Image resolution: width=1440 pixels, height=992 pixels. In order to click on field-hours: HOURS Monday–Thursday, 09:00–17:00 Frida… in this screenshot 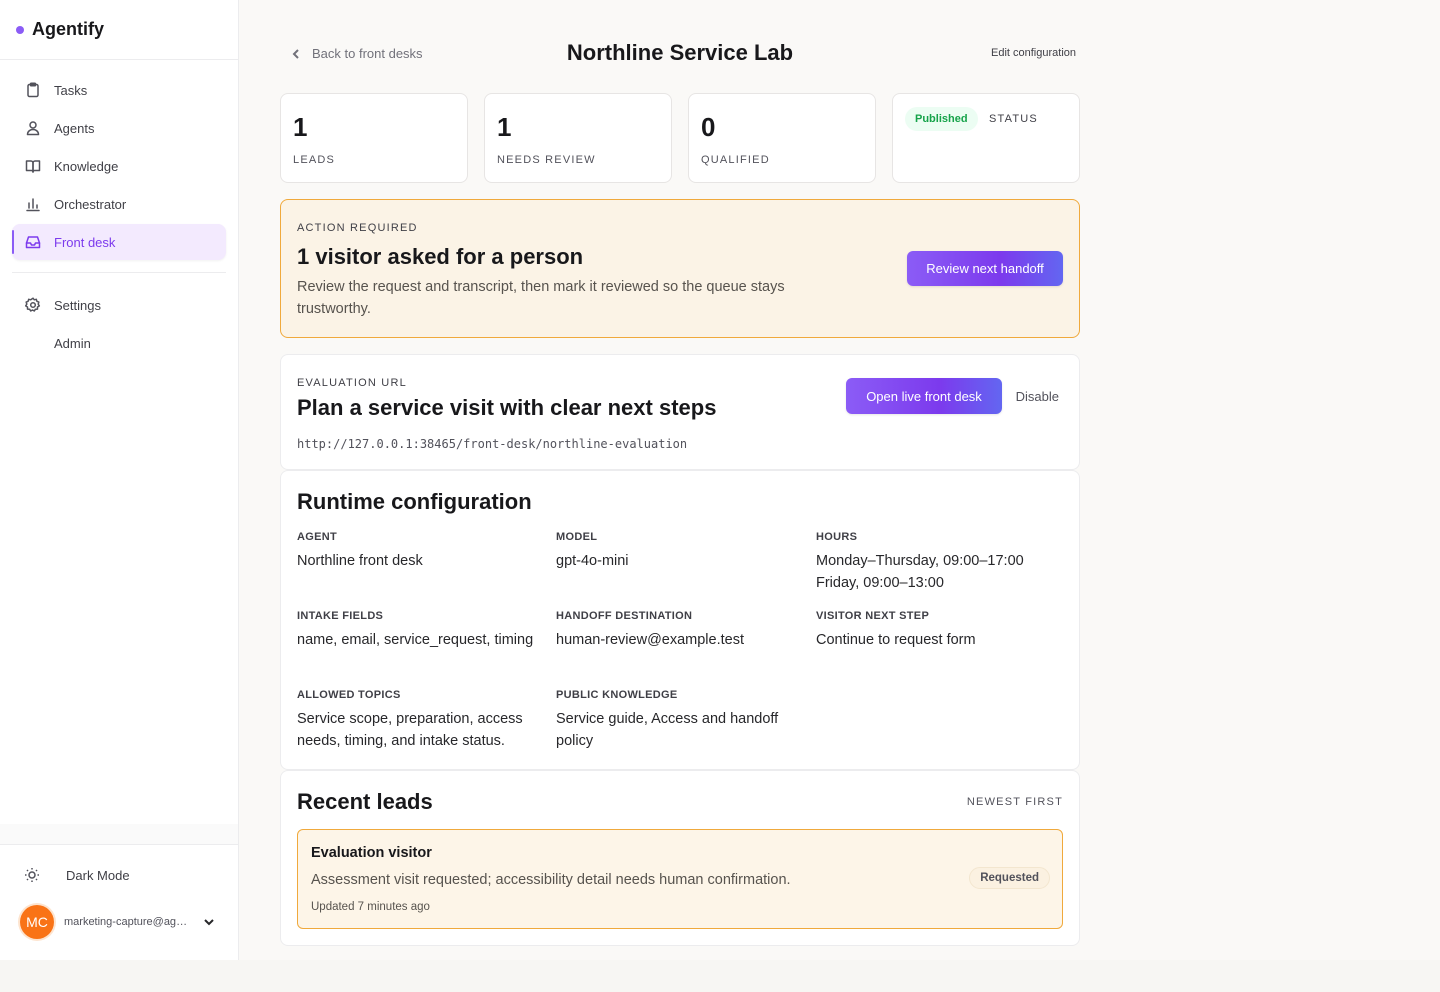, I will do `click(941, 562)`.